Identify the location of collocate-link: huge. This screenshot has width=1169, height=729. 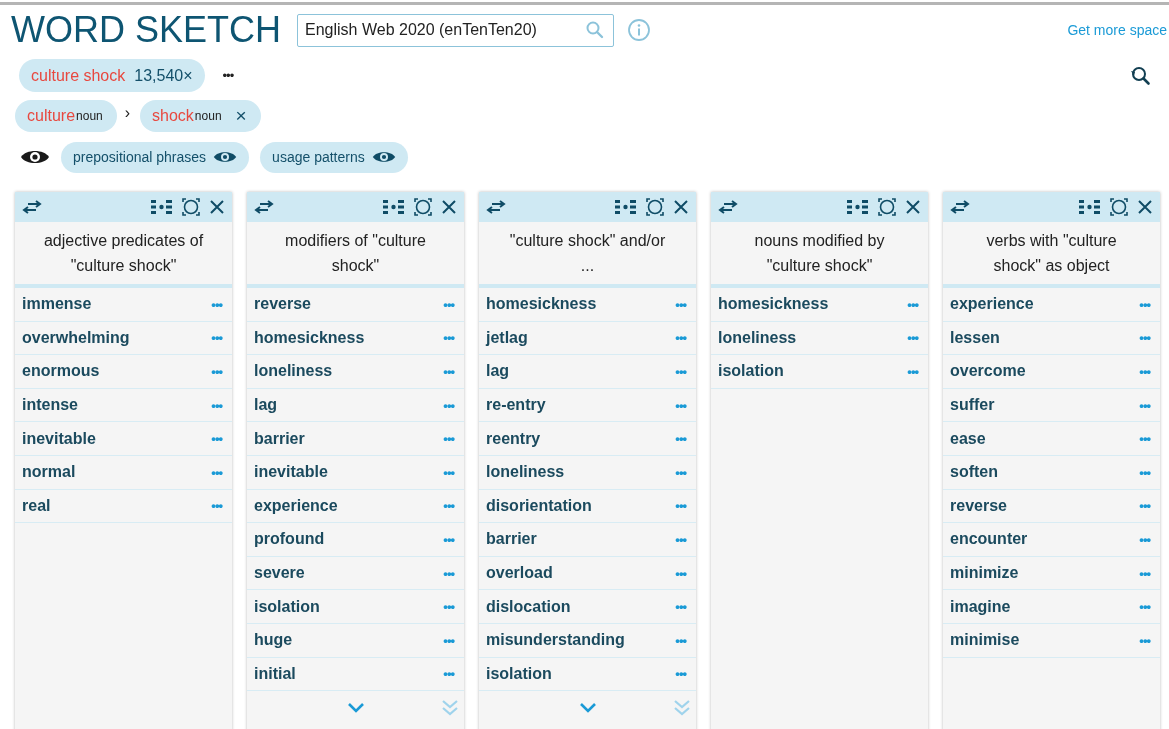
(273, 640).